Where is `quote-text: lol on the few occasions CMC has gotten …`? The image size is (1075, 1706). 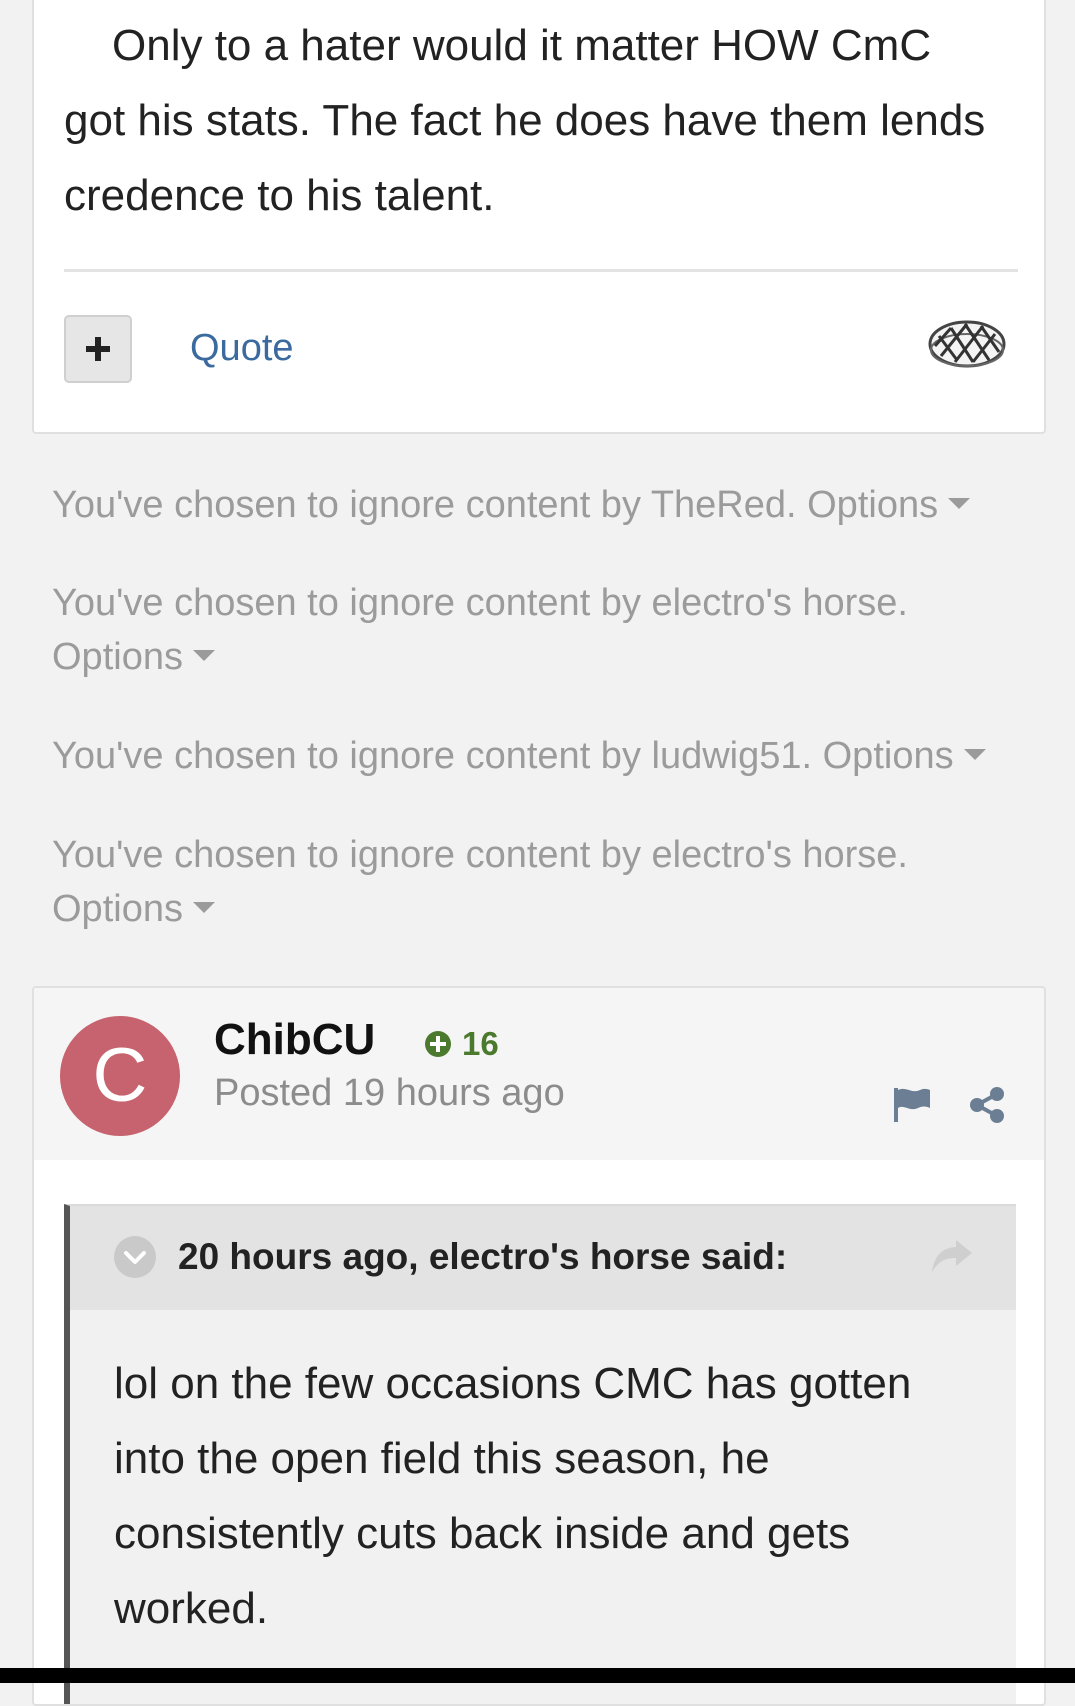
quote-text: lol on the few occasions CMC has gotten … is located at coordinates (513, 1496).